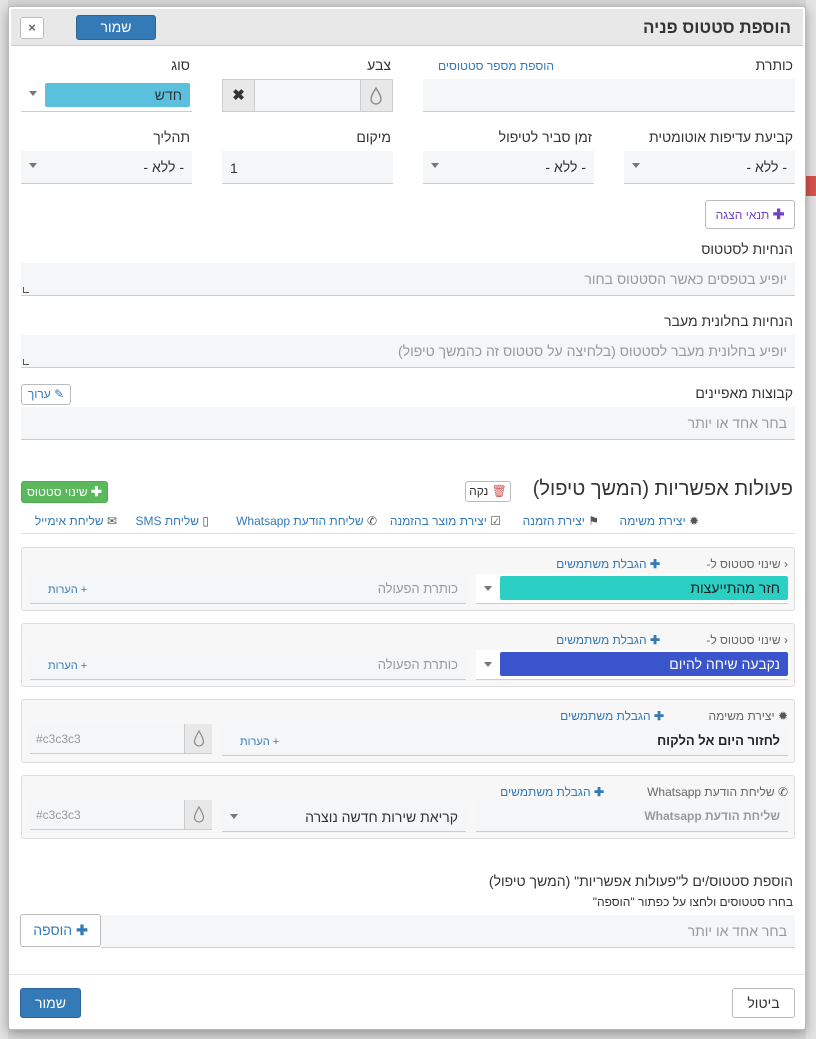 The width and height of the screenshot is (816, 1039). Describe the element at coordinates (307, 167) in the screenshot. I see `position-input: 1` at that location.